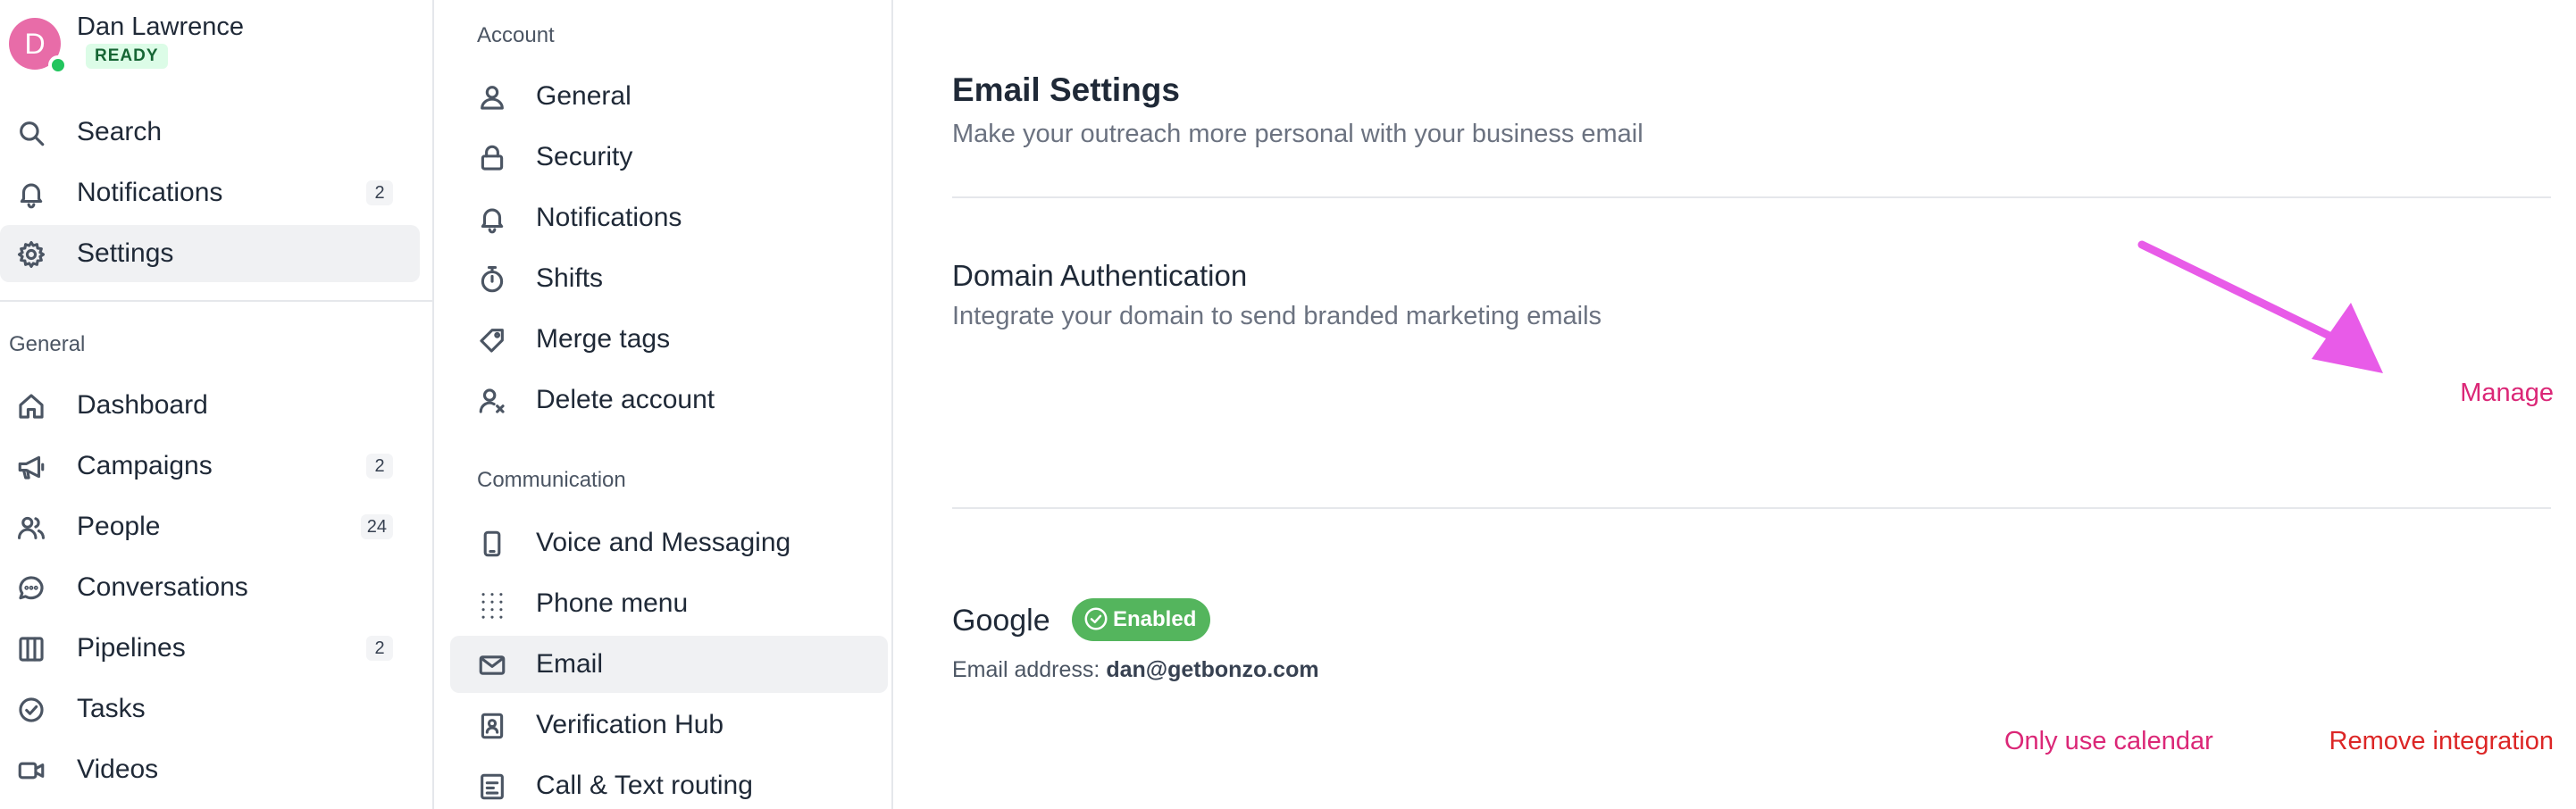  Describe the element at coordinates (31, 588) in the screenshot. I see `chat-icon` at that location.